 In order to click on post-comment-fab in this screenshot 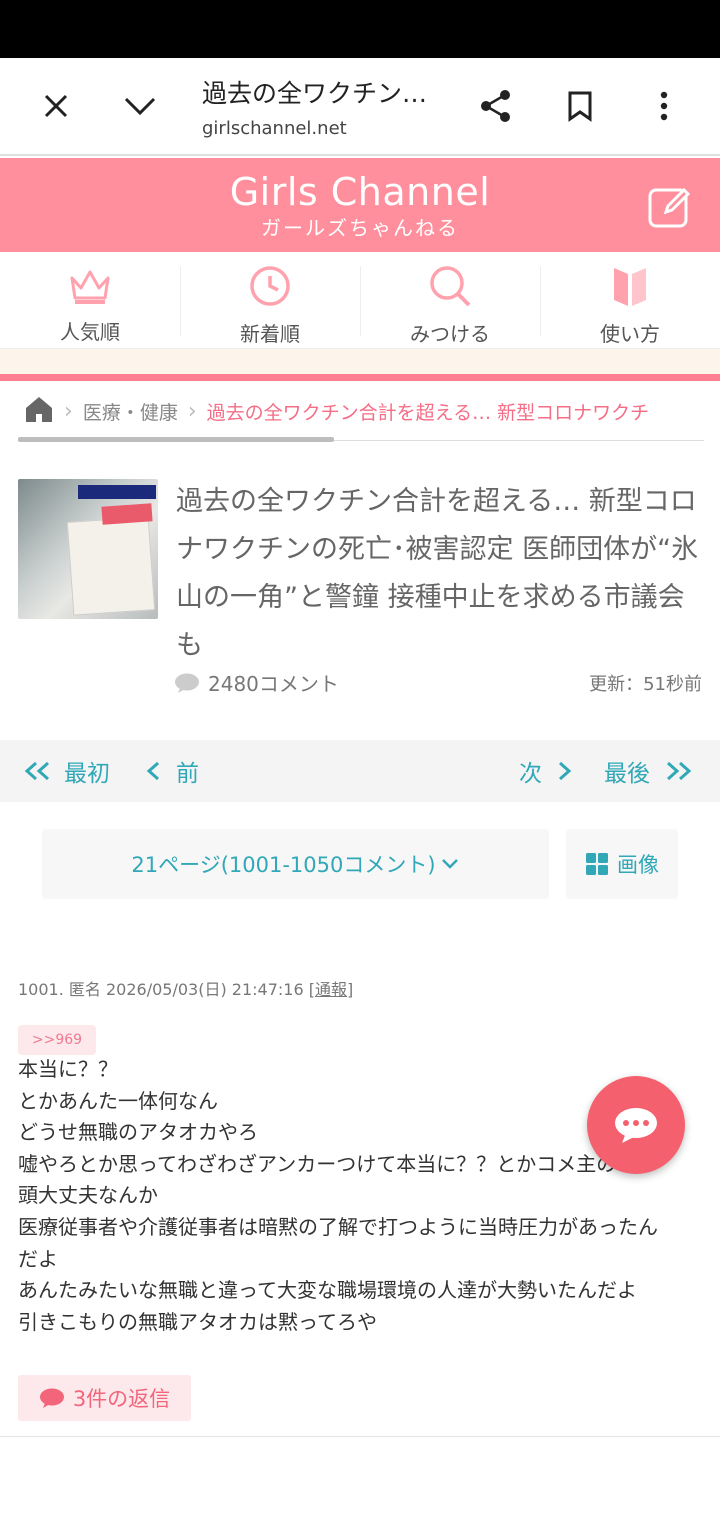, I will do `click(636, 1125)`.